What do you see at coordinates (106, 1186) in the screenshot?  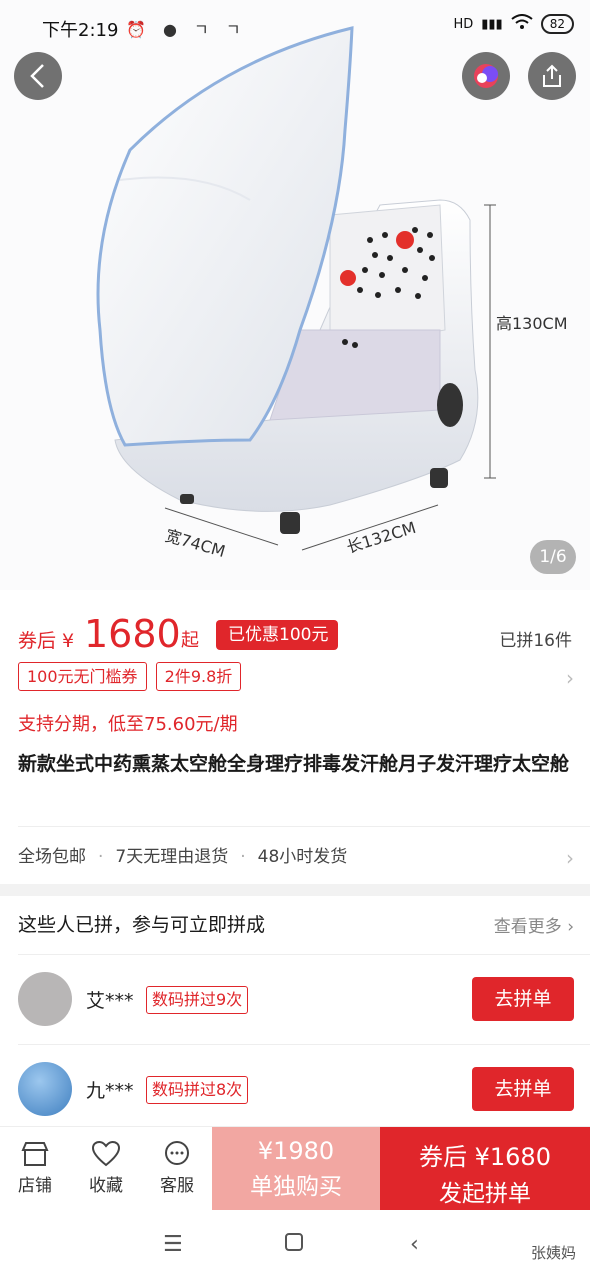 I see `tab-label: 收藏` at bounding box center [106, 1186].